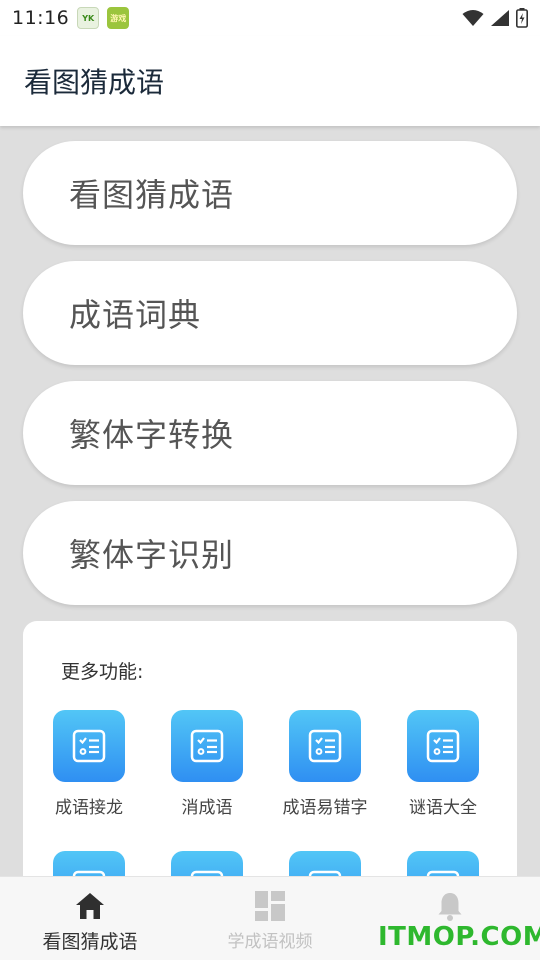 This screenshot has height=960, width=540. Describe the element at coordinates (270, 18) in the screenshot. I see `status-bar: 11:16 YK 游戏` at that location.